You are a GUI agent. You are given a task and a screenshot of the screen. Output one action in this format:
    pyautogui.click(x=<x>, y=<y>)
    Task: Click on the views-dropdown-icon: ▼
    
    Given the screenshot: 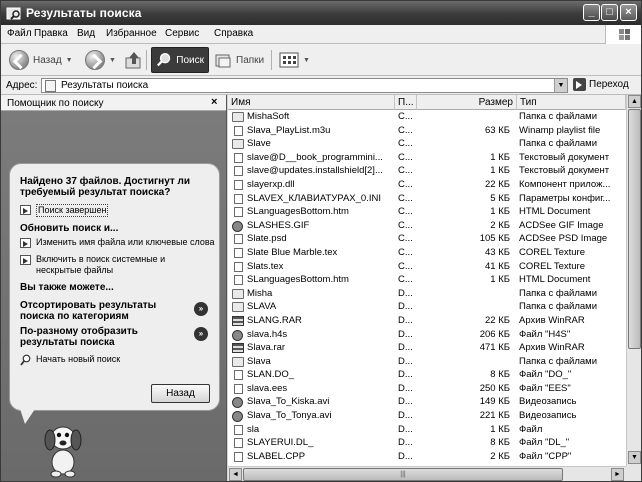 What is the action you would take?
    pyautogui.click(x=306, y=60)
    